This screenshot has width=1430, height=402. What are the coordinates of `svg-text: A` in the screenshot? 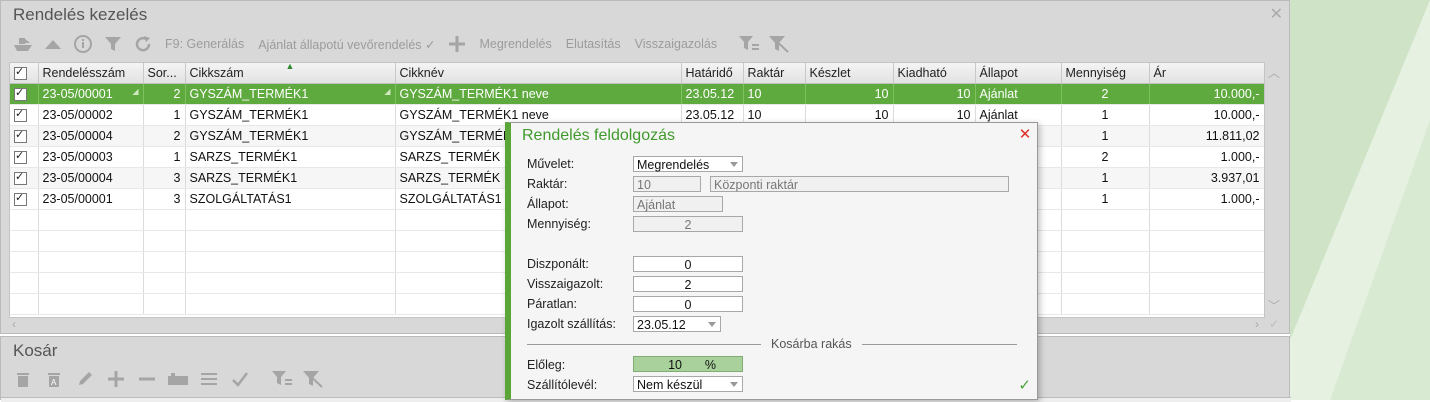 It's located at (54, 382).